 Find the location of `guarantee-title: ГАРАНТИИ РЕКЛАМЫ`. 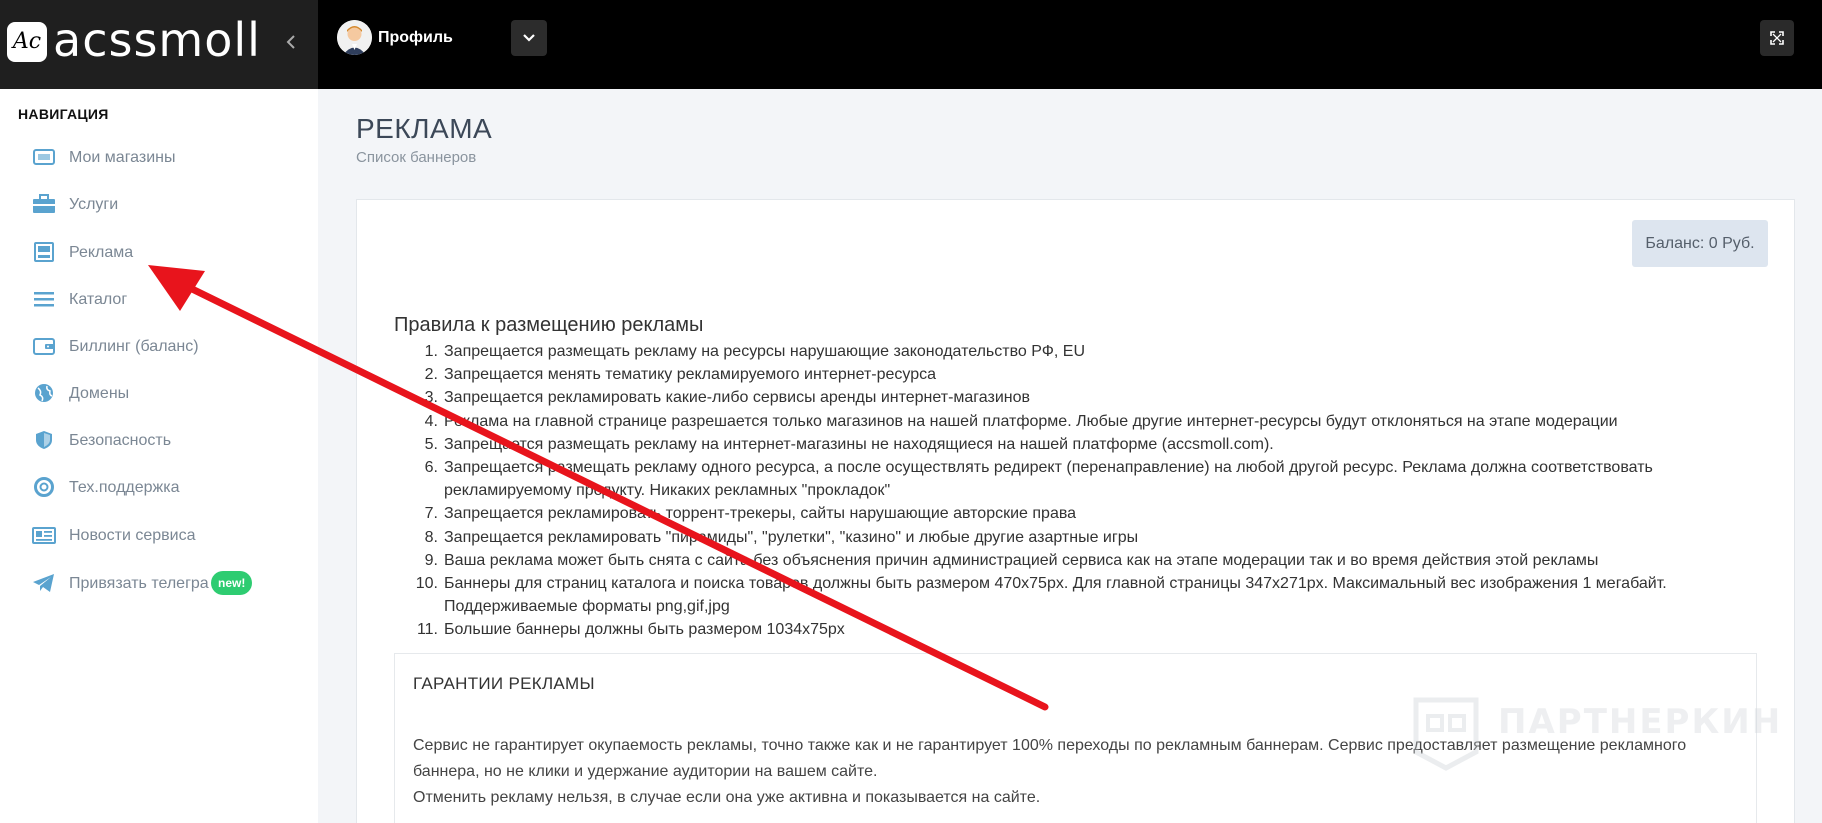

guarantee-title: ГАРАНТИИ РЕКЛАМЫ is located at coordinates (504, 683).